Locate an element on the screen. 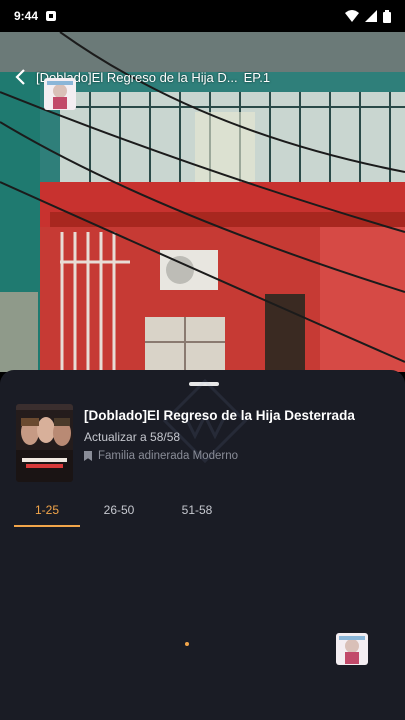 The height and width of the screenshot is (720, 405). status-icons is located at coordinates (368, 16).